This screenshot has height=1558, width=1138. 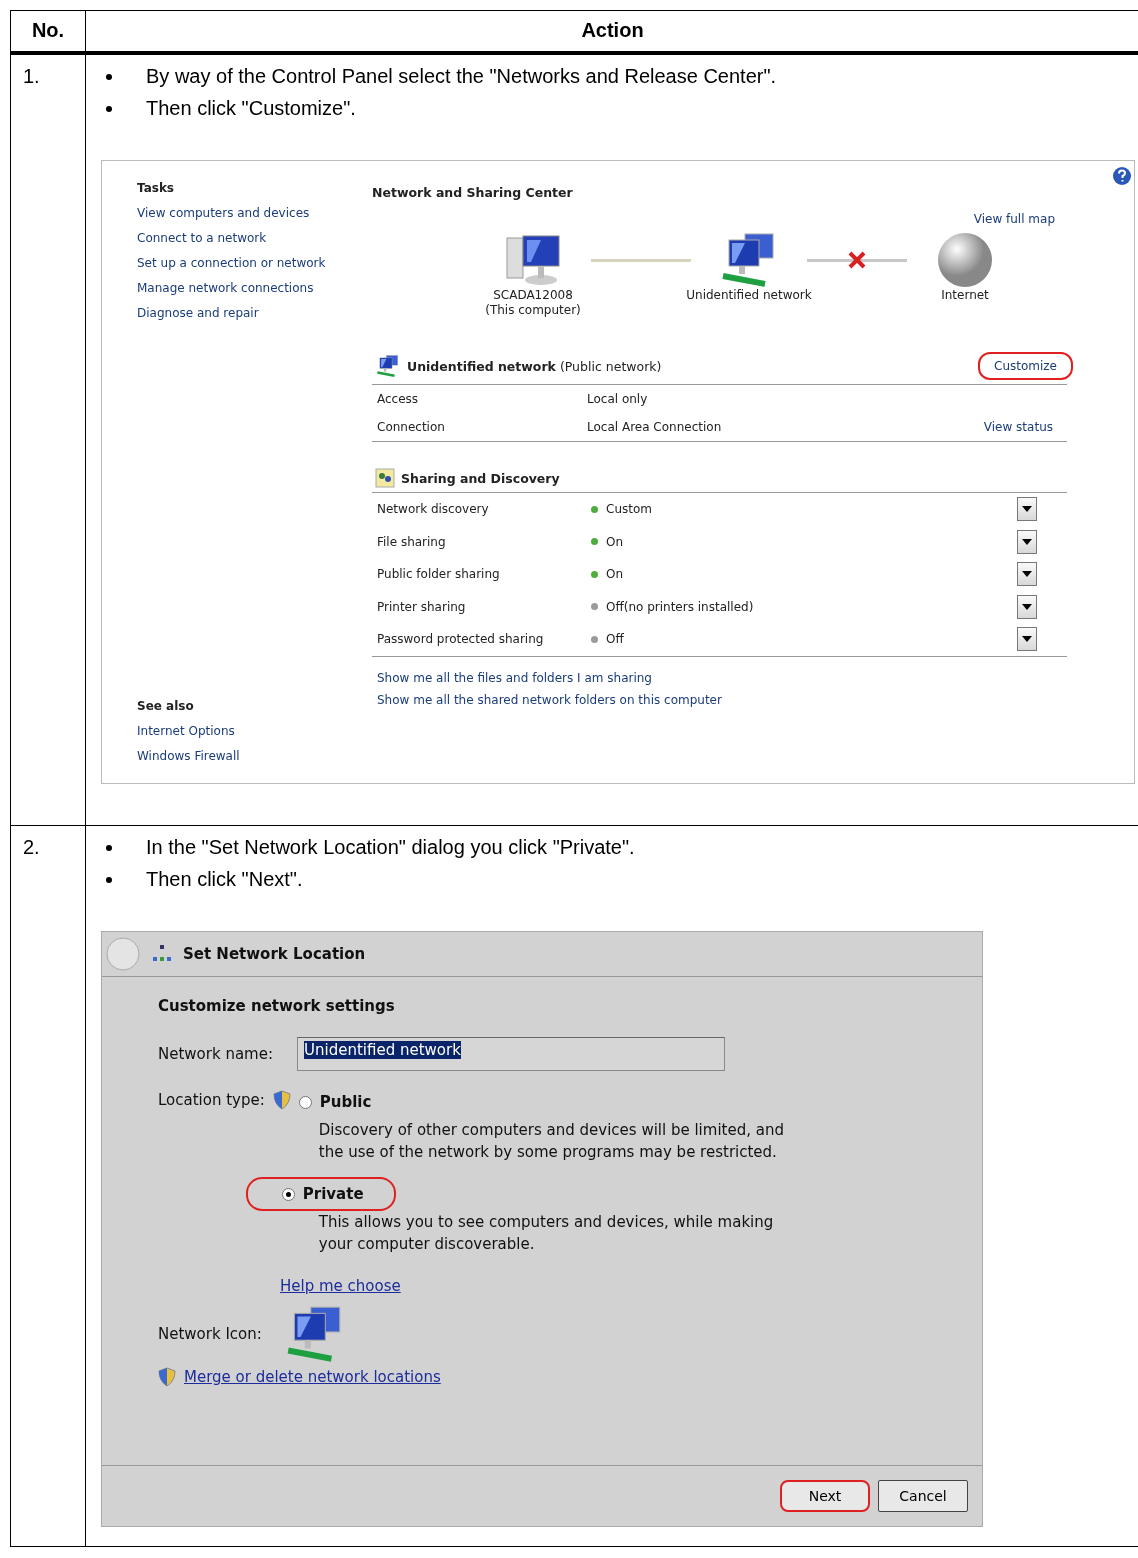 What do you see at coordinates (412, 541) in the screenshot?
I see `sharing-label: File sharing` at bounding box center [412, 541].